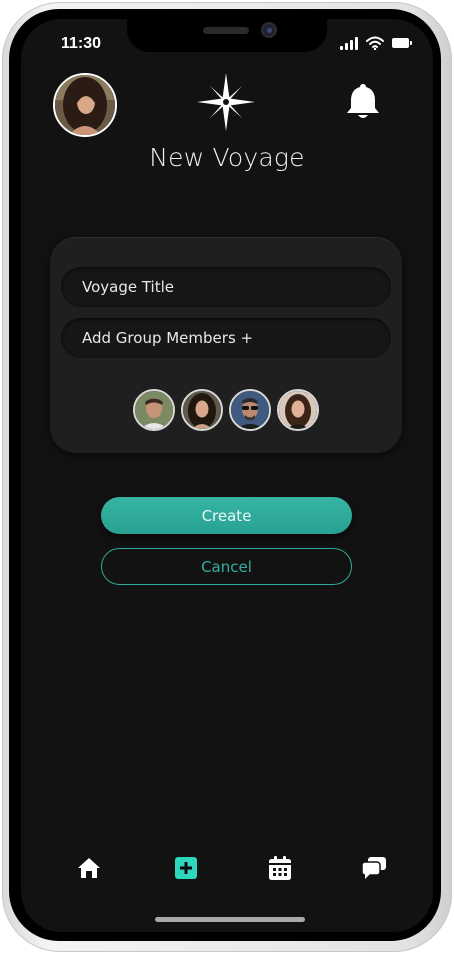  I want to click on bell-icon, so click(363, 101).